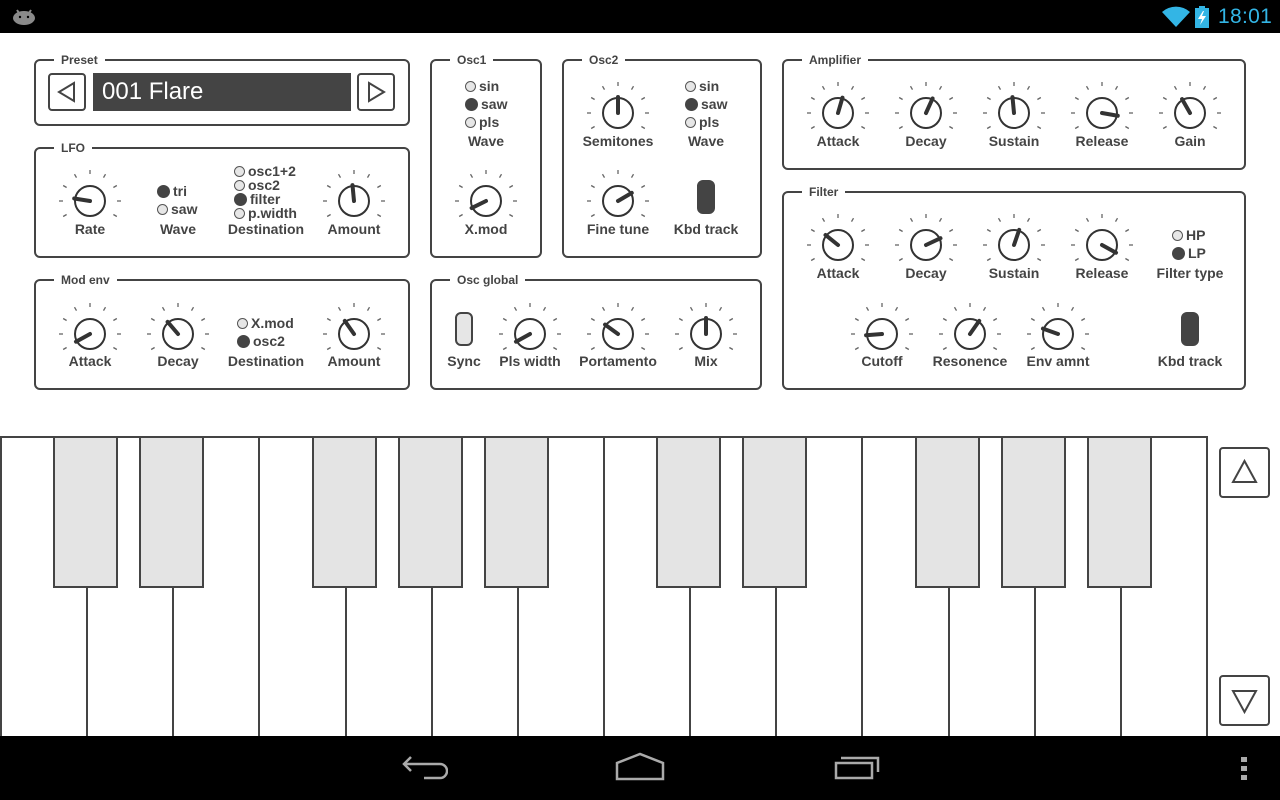 This screenshot has height=800, width=1280. Describe the element at coordinates (926, 141) in the screenshot. I see `amp-decay-label: Decay` at that location.